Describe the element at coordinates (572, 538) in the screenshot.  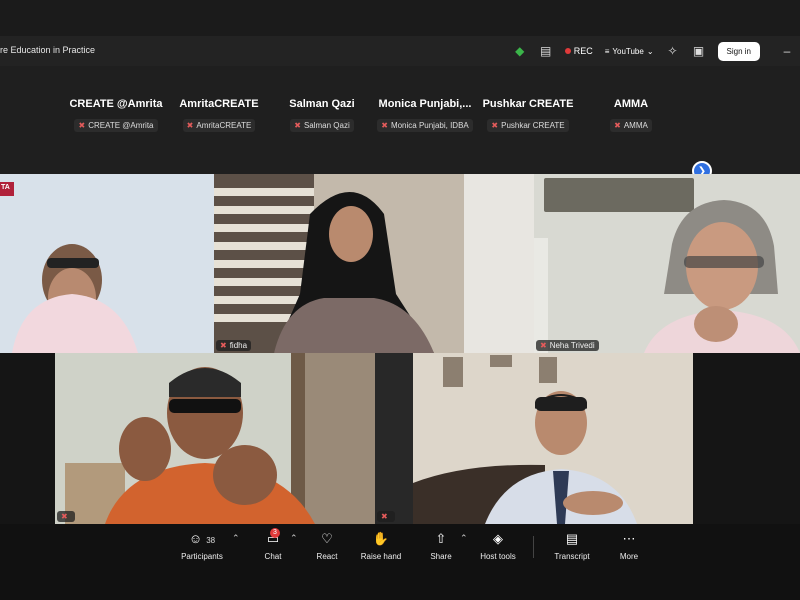
I see `transcript-icon: ▤` at that location.